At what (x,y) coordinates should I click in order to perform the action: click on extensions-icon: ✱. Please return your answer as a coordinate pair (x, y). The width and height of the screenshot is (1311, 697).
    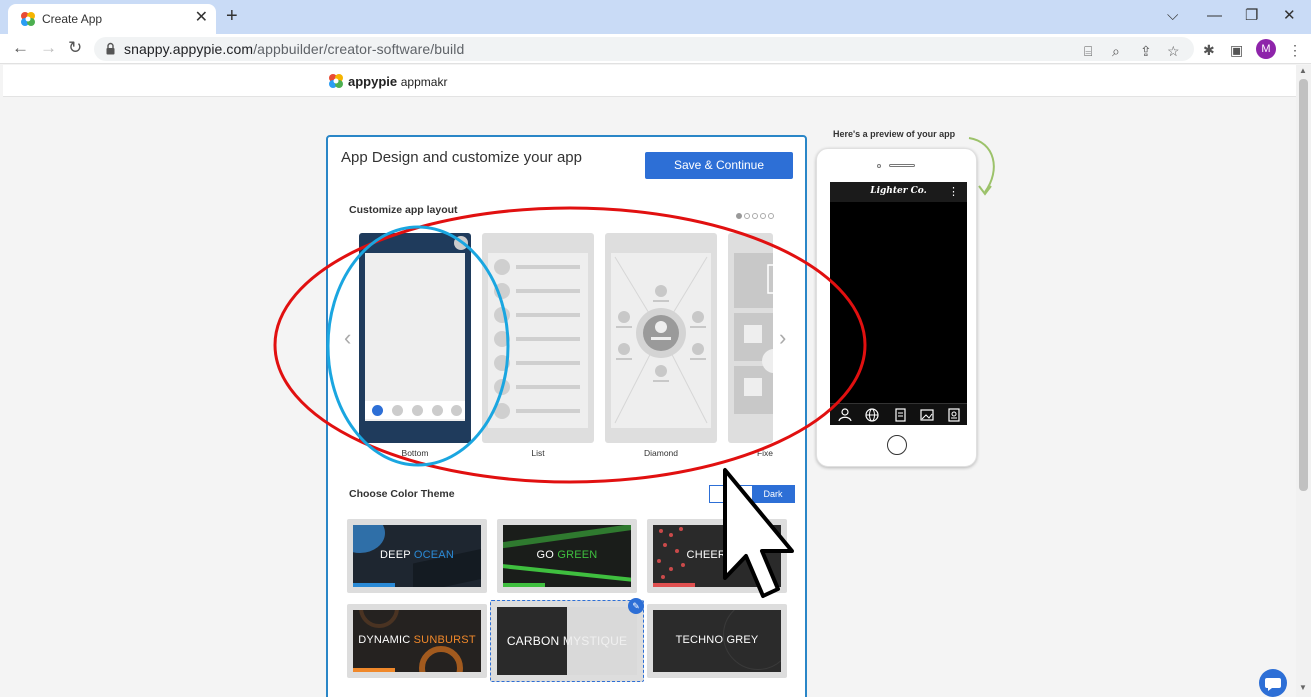
    Looking at the image, I should click on (1209, 50).